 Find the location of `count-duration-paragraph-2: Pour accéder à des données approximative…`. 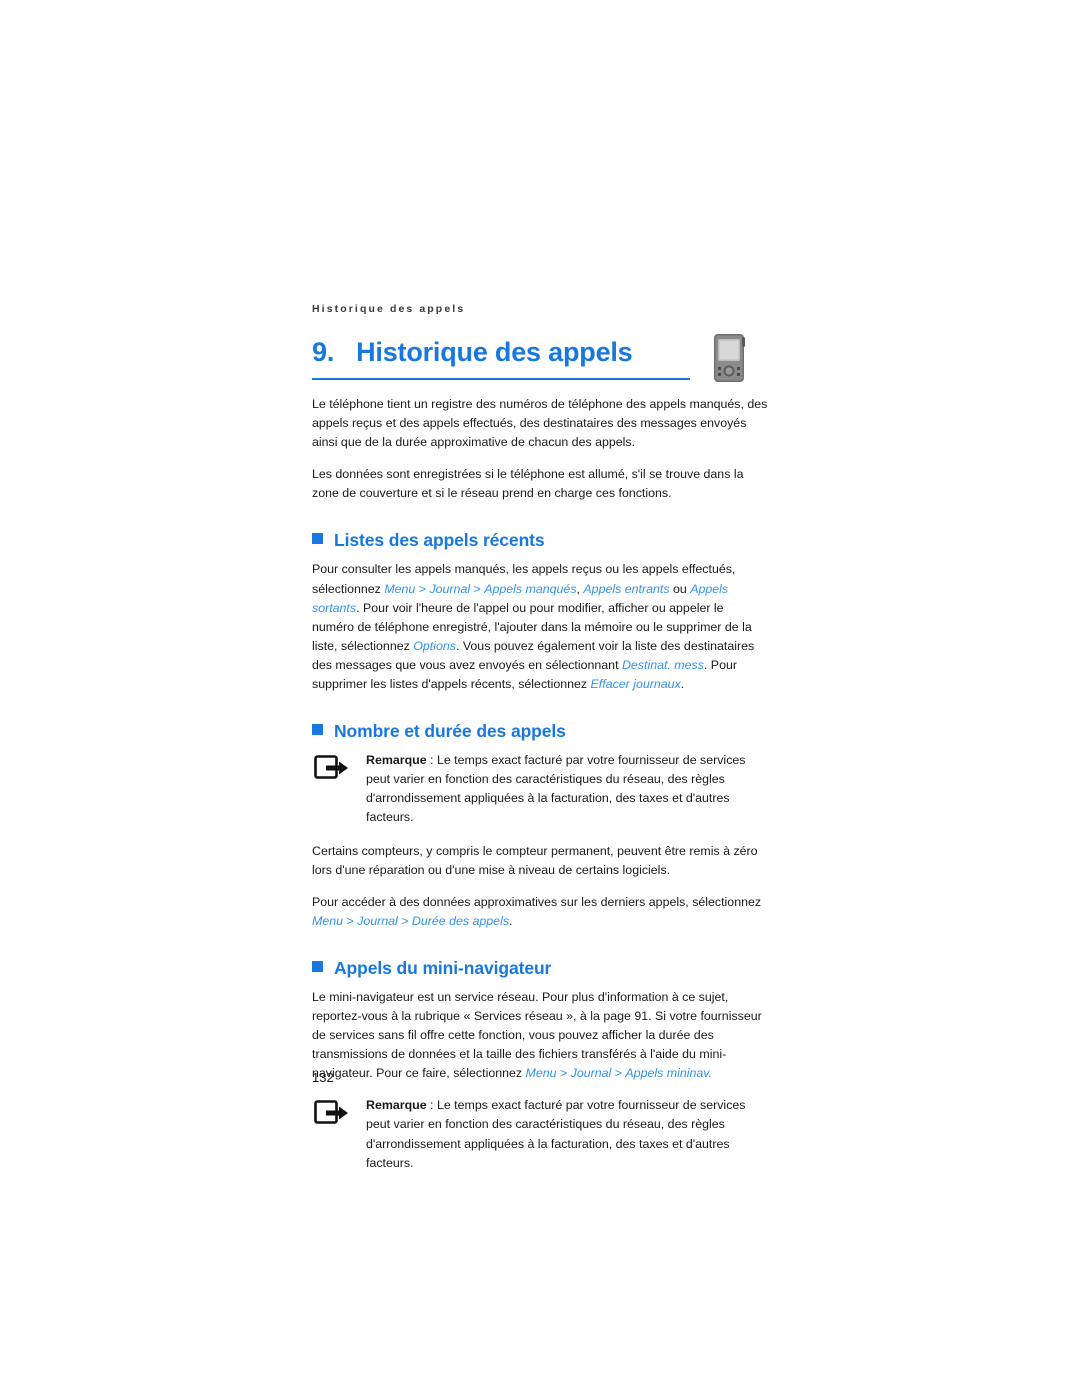

count-duration-paragraph-2: Pour accéder à des données approximative… is located at coordinates (540, 912).